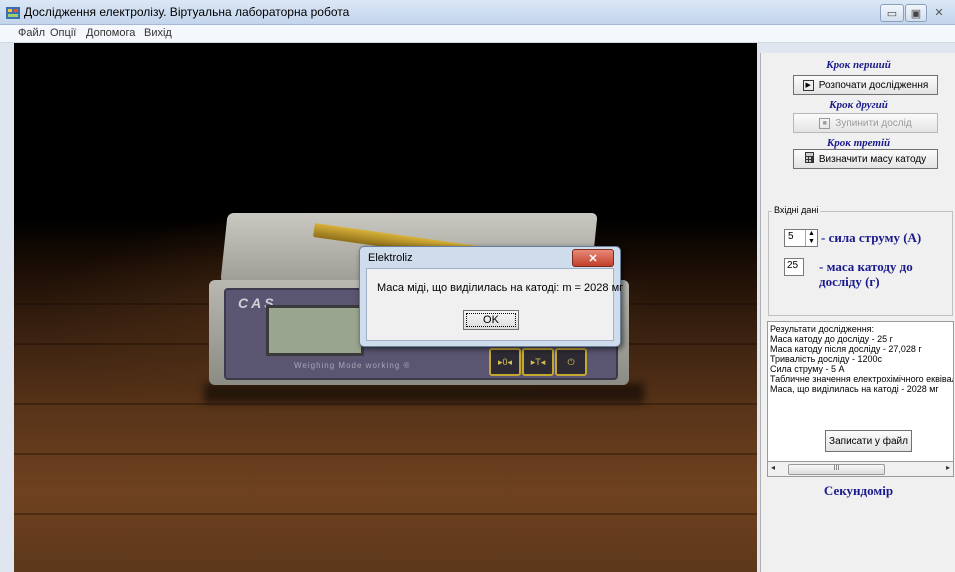  Describe the element at coordinates (846, 349) in the screenshot. I see `results-line: Маса катоду після досліду - 27,028 г` at that location.